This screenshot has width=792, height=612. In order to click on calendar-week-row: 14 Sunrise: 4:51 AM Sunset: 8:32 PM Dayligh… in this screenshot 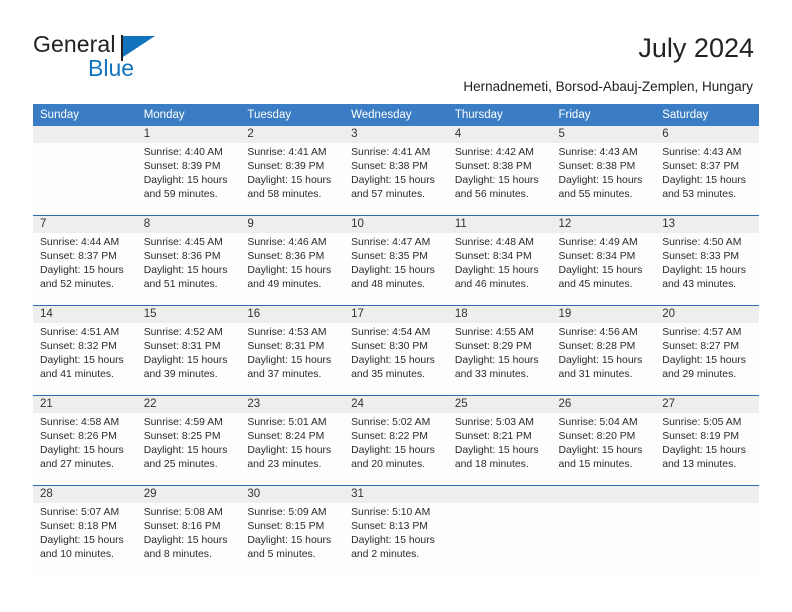, I will do `click(396, 350)`.